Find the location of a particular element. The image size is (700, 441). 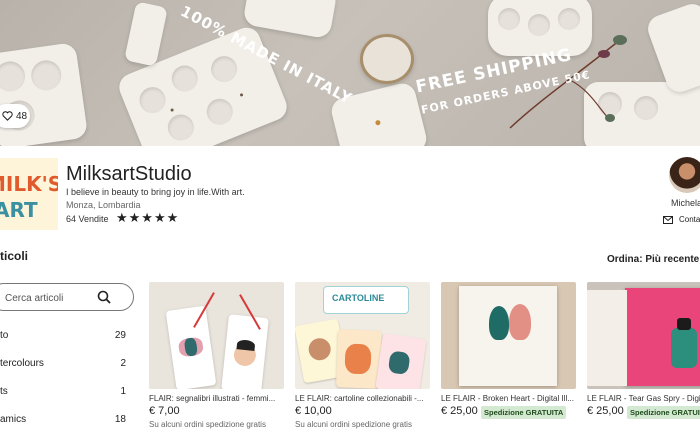

shop-logo: MILK'S ART is located at coordinates (29, 194).